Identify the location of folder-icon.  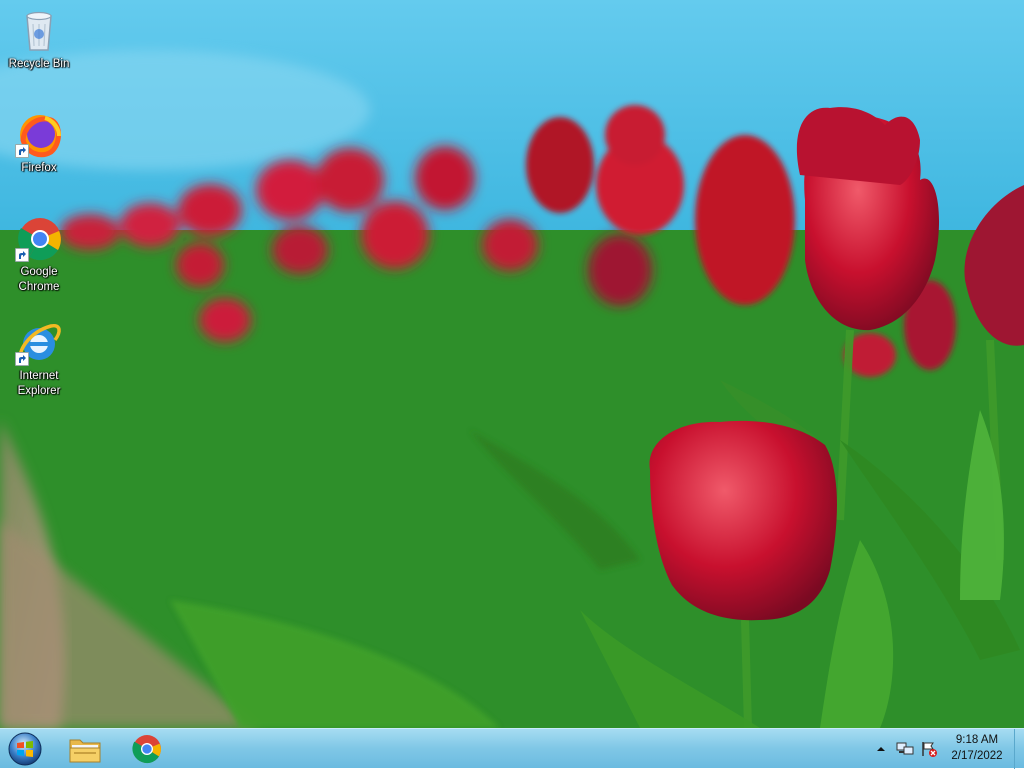
(85, 751).